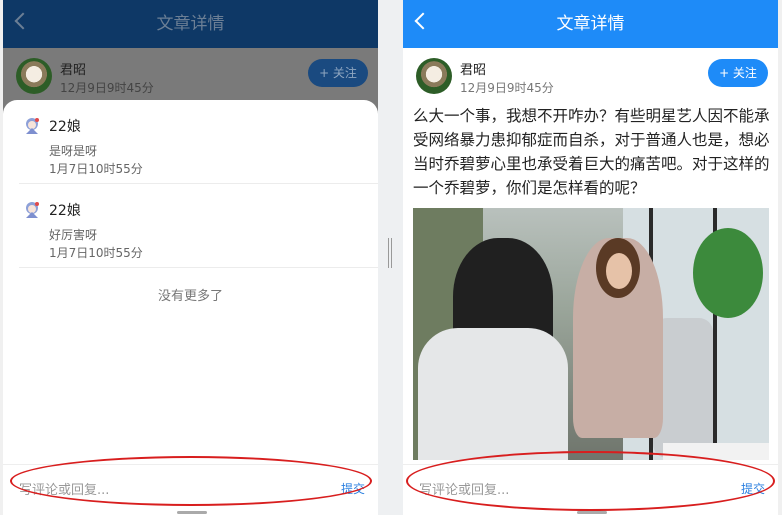 Image resolution: width=782 pixels, height=515 pixels. What do you see at coordinates (390, 253) in the screenshot?
I see `drag-handle-icon` at bounding box center [390, 253].